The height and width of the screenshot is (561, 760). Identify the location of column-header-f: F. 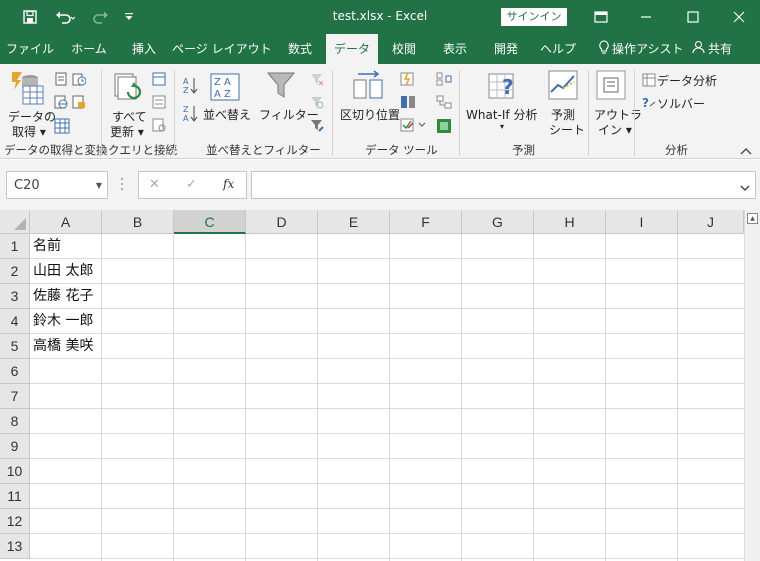
(426, 222).